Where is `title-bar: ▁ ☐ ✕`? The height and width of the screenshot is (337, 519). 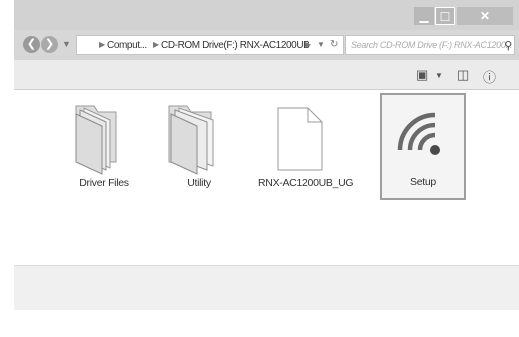 title-bar: ▁ ☐ ✕ is located at coordinates (266, 15).